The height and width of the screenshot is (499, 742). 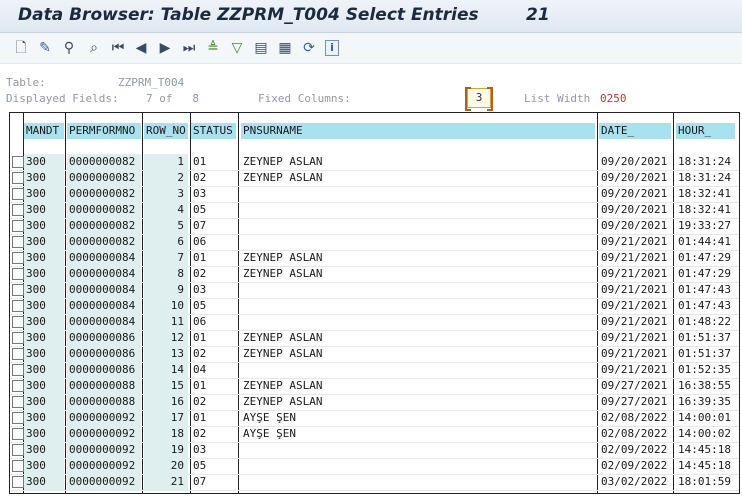 What do you see at coordinates (705, 274) in the screenshot?
I see `cell-hour: 01:47:29` at bounding box center [705, 274].